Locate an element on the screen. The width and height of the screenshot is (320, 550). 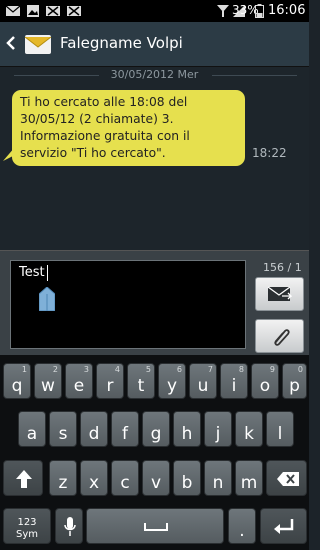
voice-input-key is located at coordinates (69, 526).